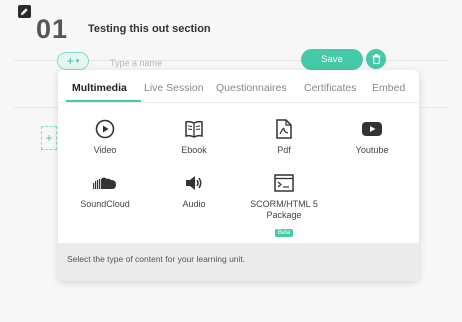 The height and width of the screenshot is (322, 462). I want to click on section-title: Testing this out section, so click(149, 29).